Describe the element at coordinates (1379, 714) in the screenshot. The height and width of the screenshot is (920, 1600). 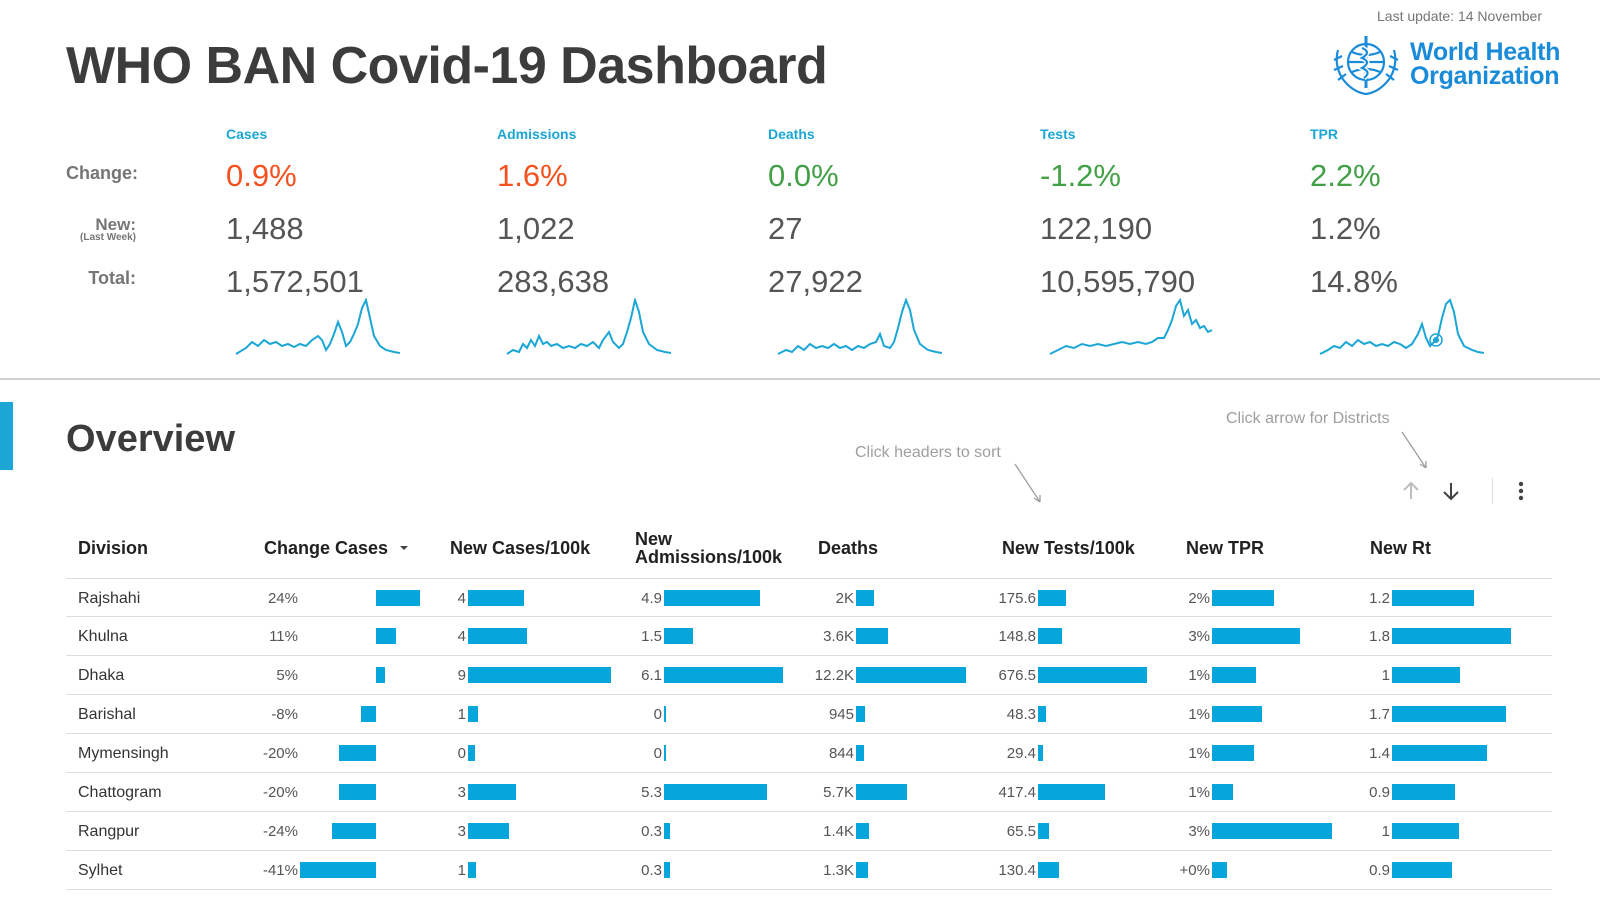
I see `new-rt-value: 1.7` at that location.